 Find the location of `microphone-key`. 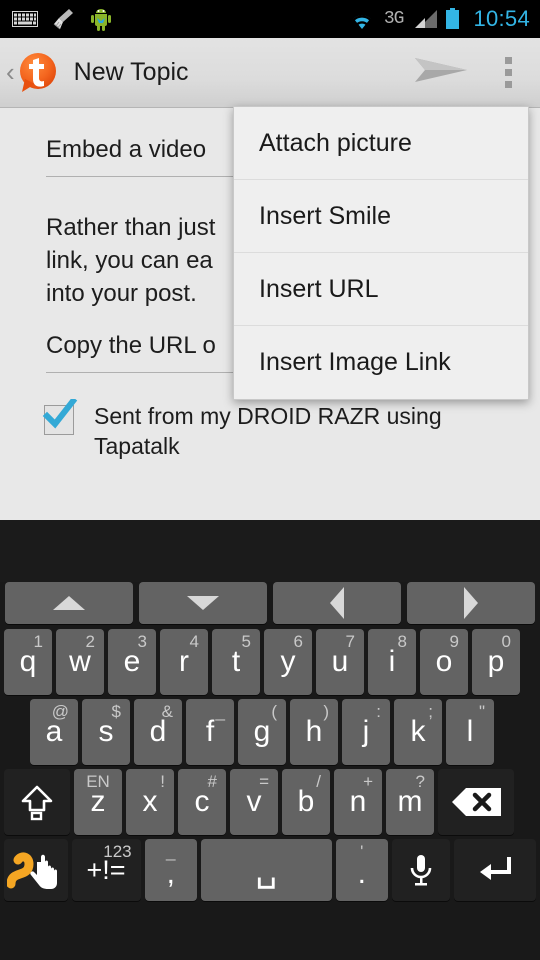

microphone-key is located at coordinates (420, 870).